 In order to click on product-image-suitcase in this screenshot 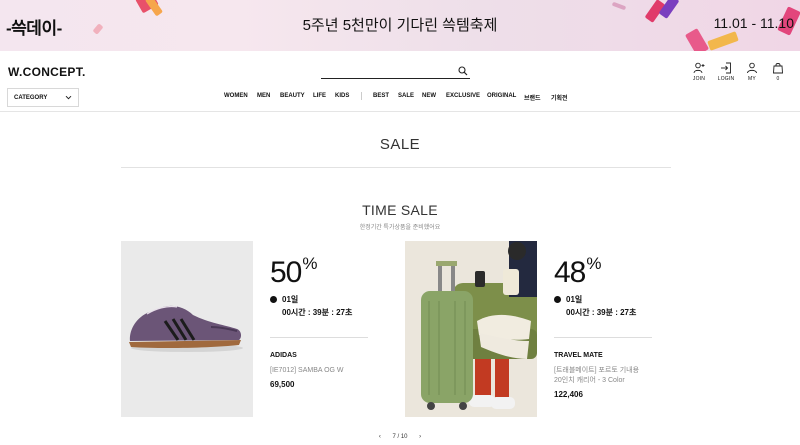, I will do `click(471, 329)`.